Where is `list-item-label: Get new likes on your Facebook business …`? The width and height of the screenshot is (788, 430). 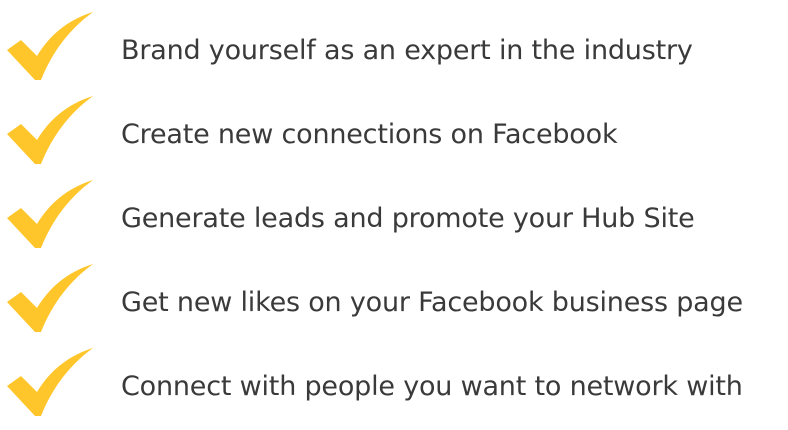 list-item-label: Get new likes on your Facebook business … is located at coordinates (432, 302).